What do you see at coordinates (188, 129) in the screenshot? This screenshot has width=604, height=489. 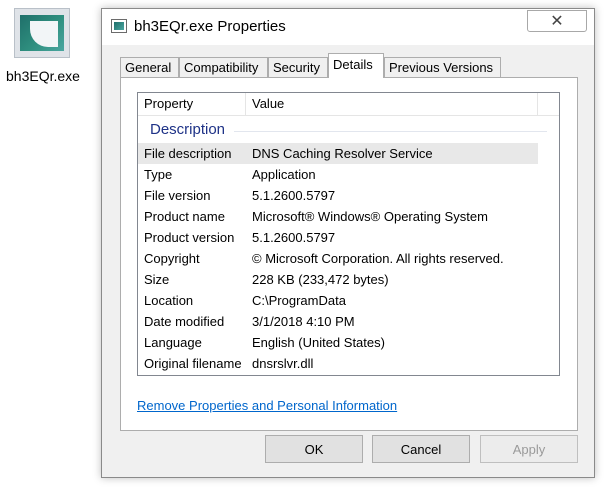 I see `group-title: Description` at bounding box center [188, 129].